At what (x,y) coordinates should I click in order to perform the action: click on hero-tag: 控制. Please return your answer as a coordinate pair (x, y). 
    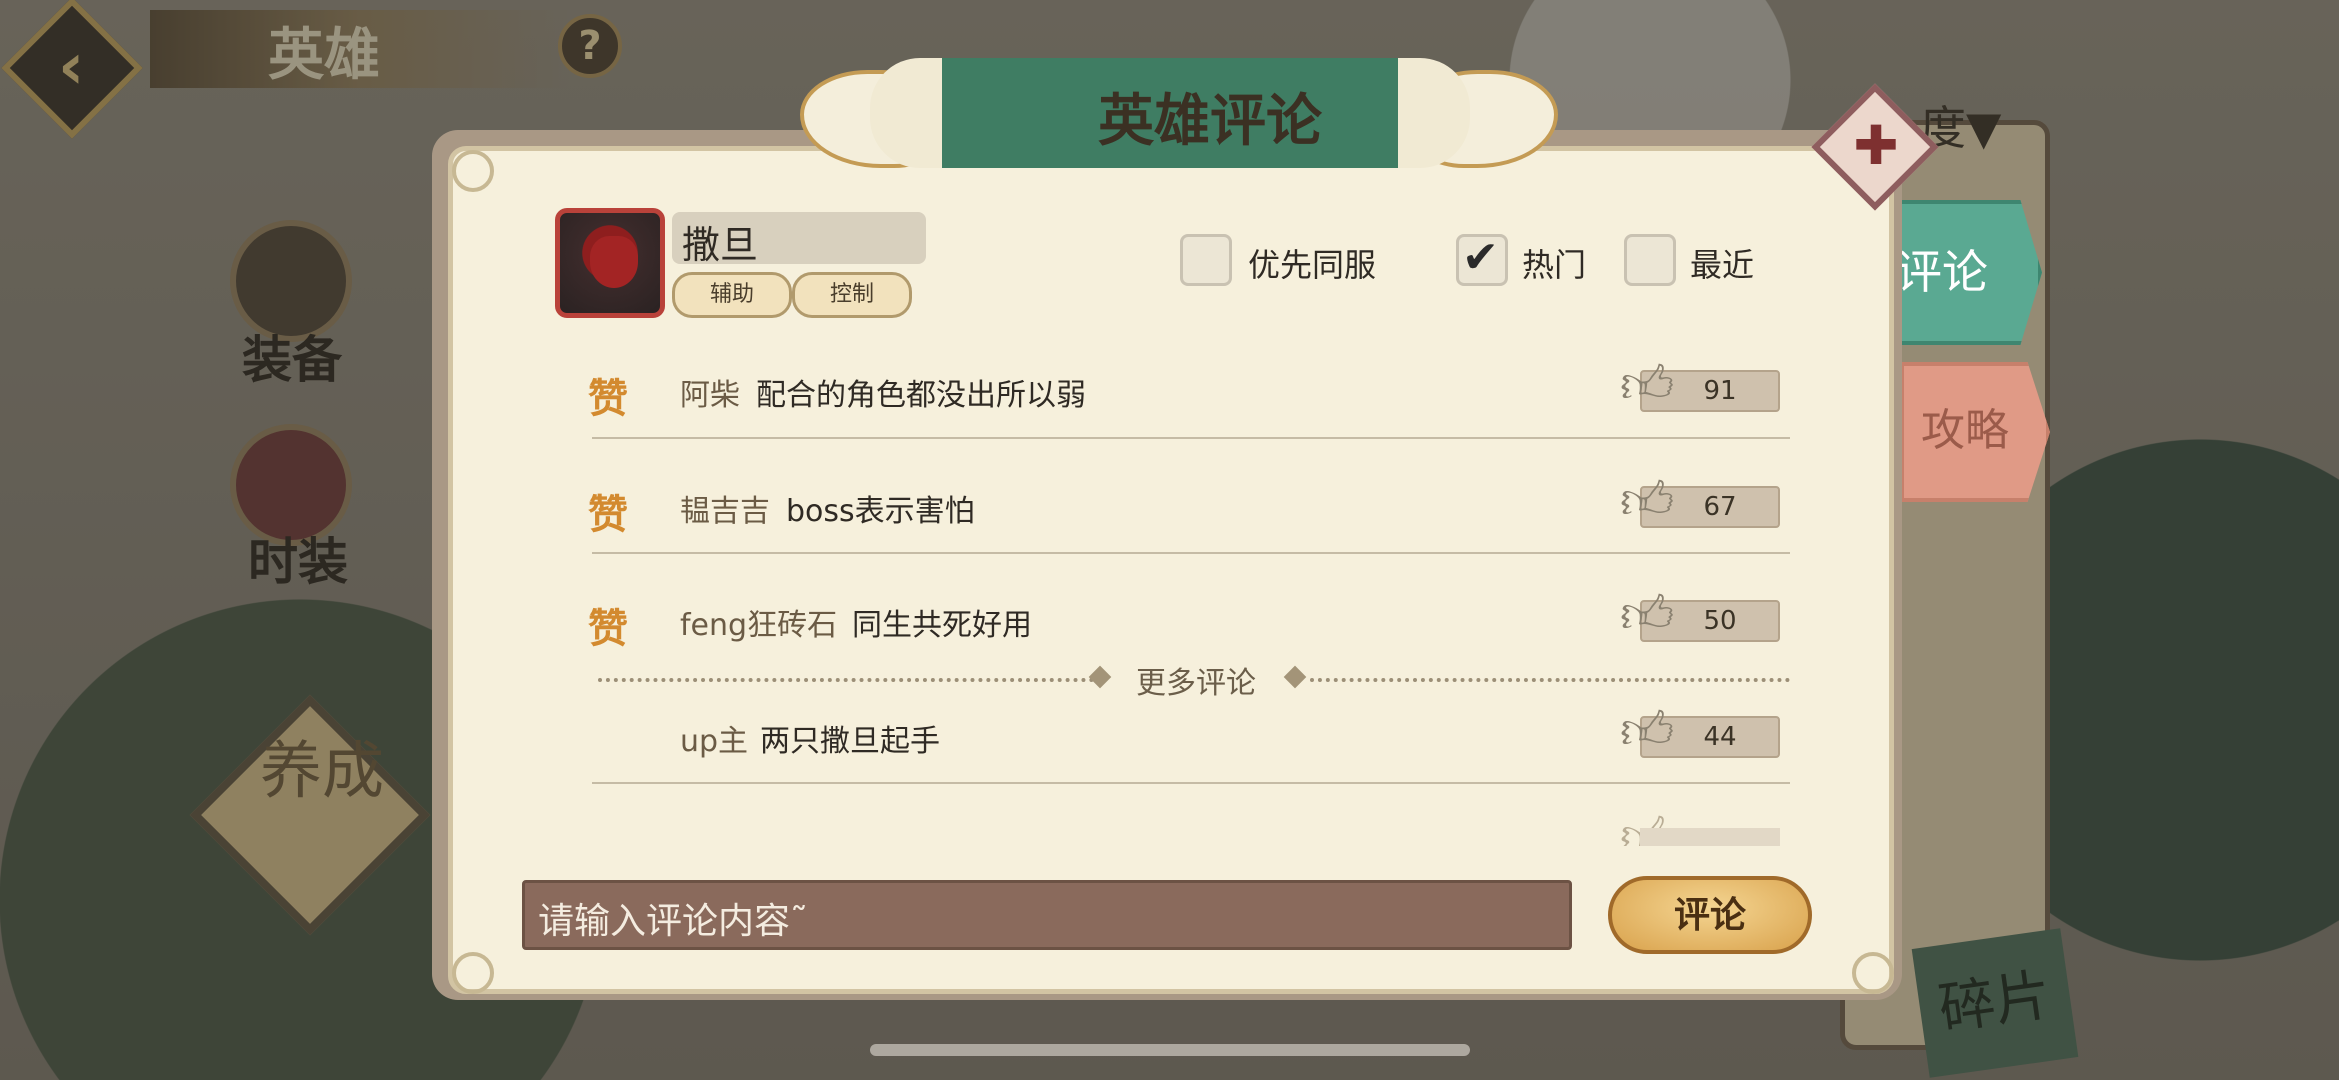
    Looking at the image, I should click on (852, 295).